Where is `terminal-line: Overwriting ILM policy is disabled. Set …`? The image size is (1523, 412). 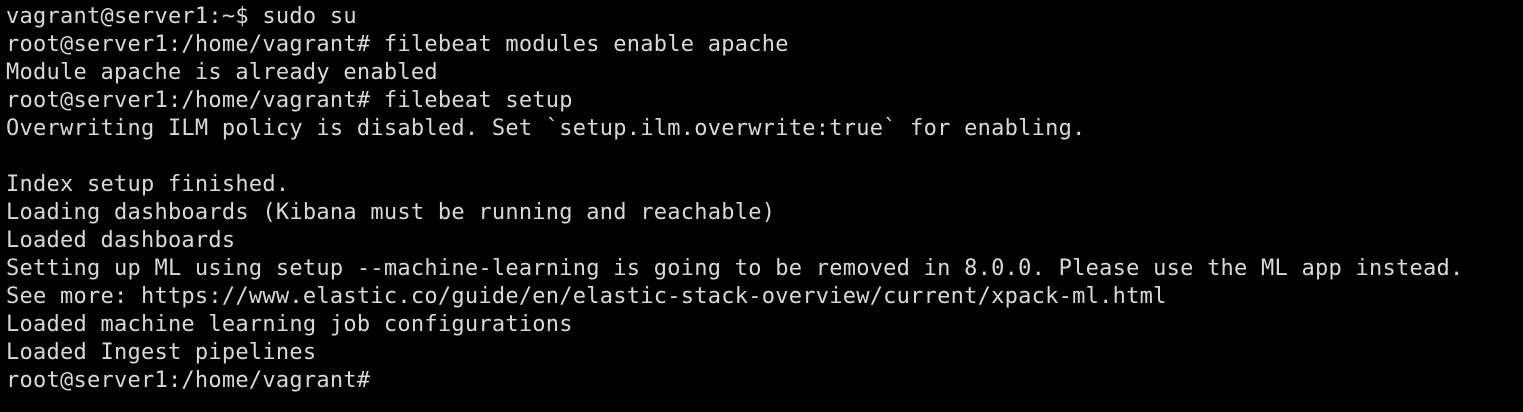
terminal-line: Overwriting ILM policy is disabled. Set … is located at coordinates (546, 128).